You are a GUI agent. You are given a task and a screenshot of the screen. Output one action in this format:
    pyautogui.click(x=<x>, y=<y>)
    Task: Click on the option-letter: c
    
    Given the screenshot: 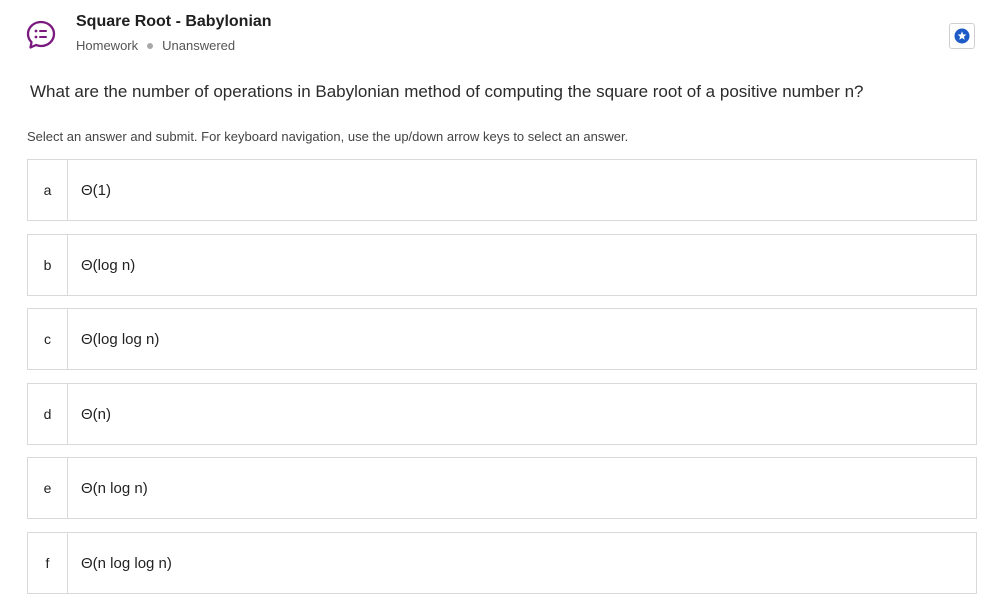 What is the action you would take?
    pyautogui.click(x=48, y=339)
    